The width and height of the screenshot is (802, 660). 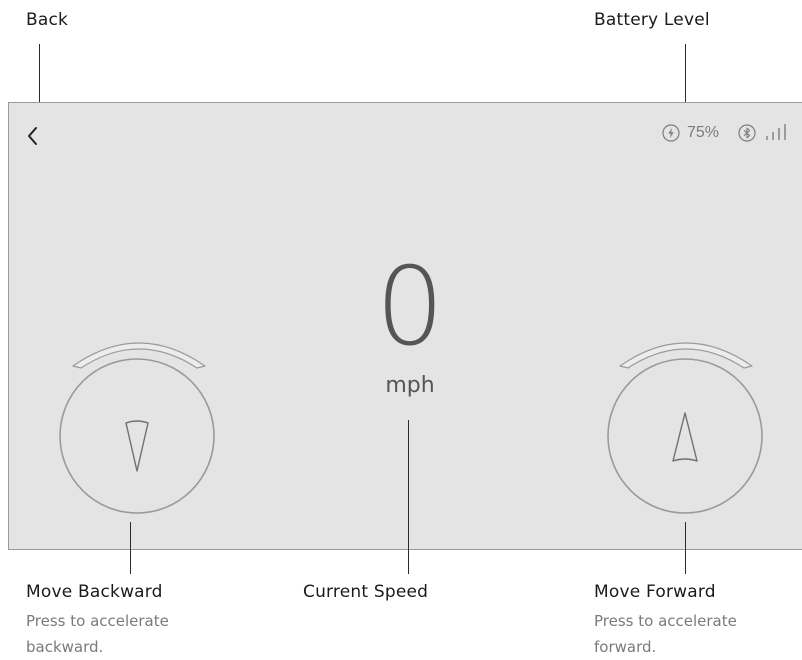 I want to click on backward-leader-line, so click(x=130, y=548).